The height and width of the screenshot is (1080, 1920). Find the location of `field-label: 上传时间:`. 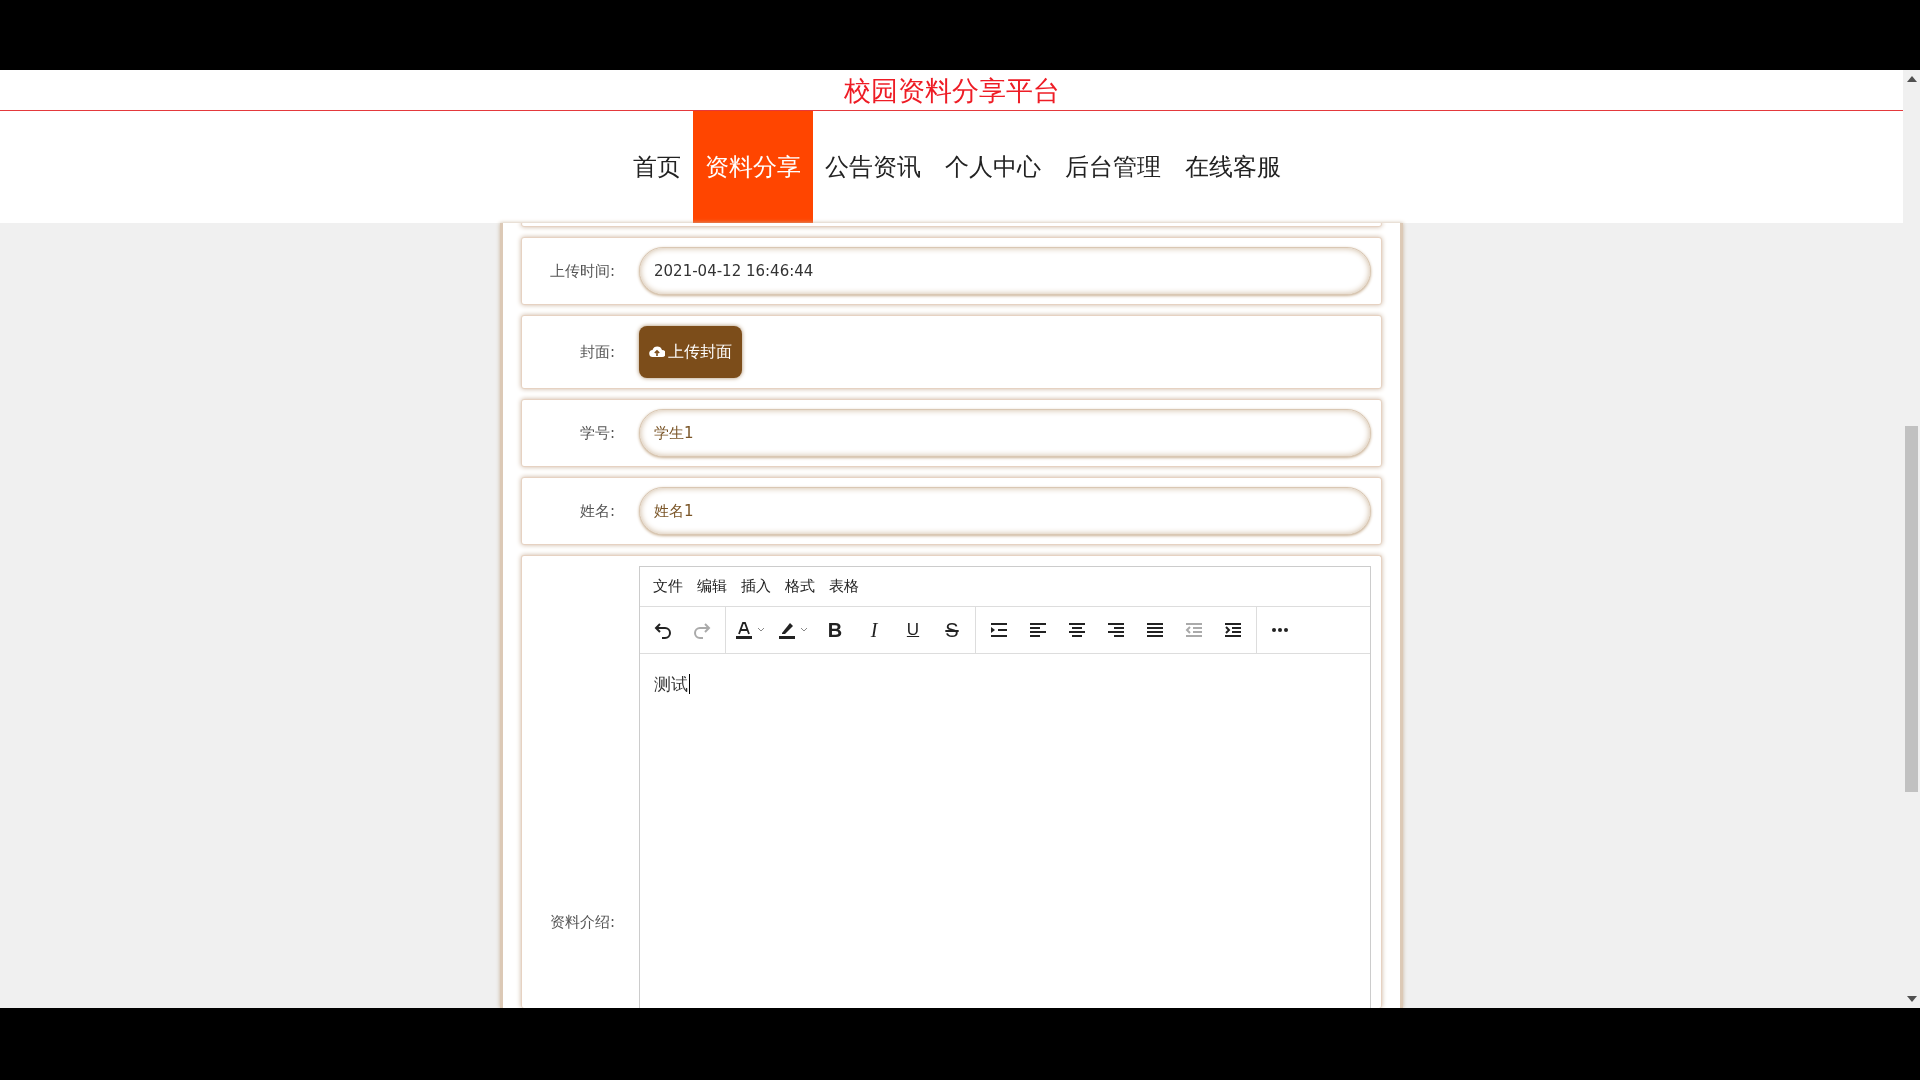

field-label: 上传时间: is located at coordinates (582, 271).